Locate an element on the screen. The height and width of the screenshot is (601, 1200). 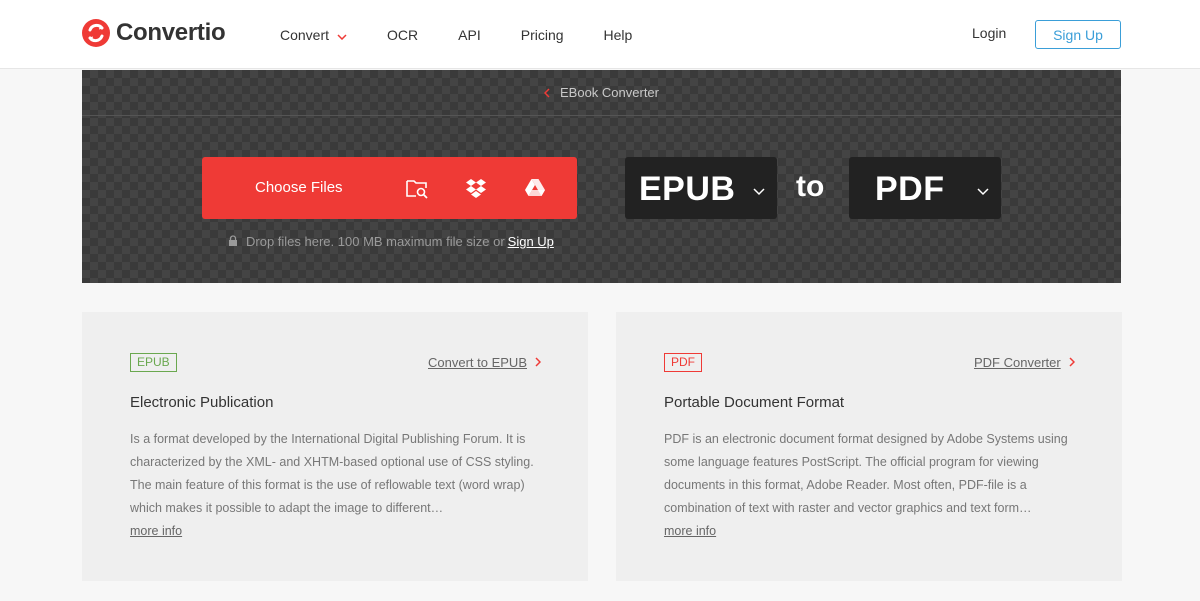
choose-files-label: Choose Files is located at coordinates (299, 187).